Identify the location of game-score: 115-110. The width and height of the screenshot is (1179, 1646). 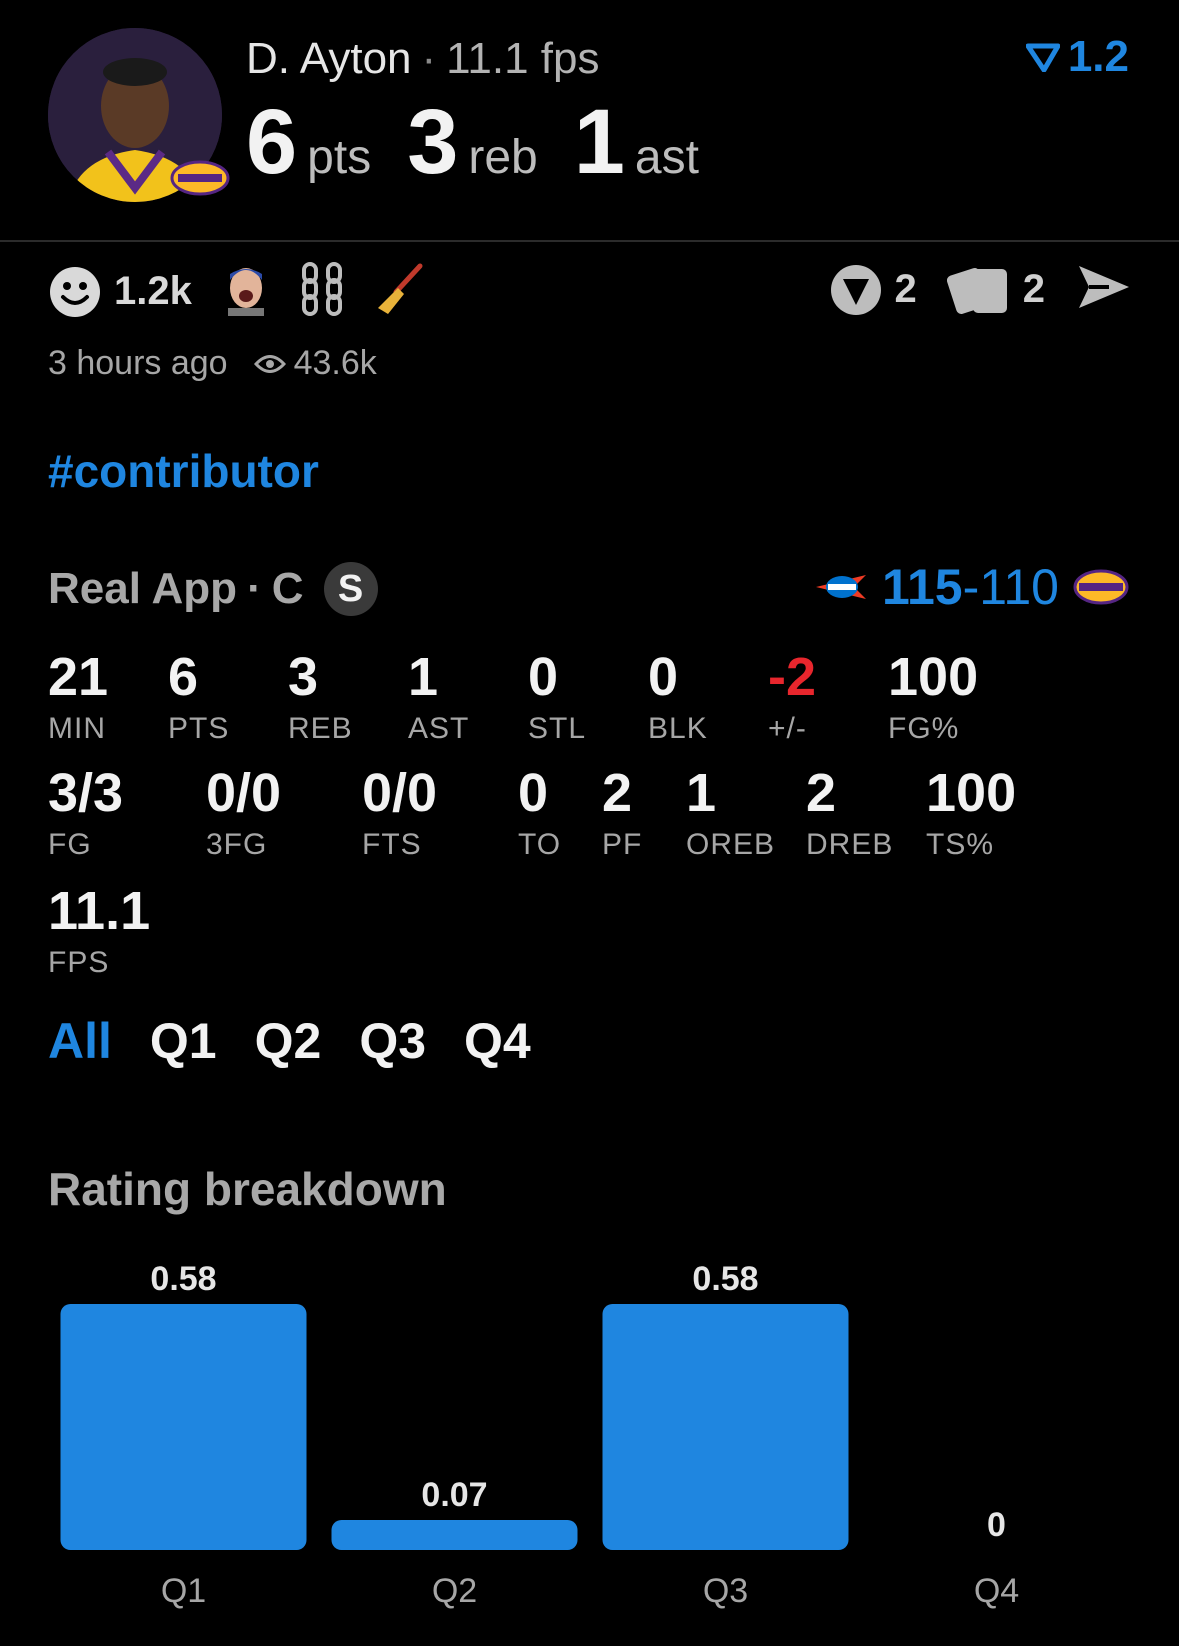
(971, 587).